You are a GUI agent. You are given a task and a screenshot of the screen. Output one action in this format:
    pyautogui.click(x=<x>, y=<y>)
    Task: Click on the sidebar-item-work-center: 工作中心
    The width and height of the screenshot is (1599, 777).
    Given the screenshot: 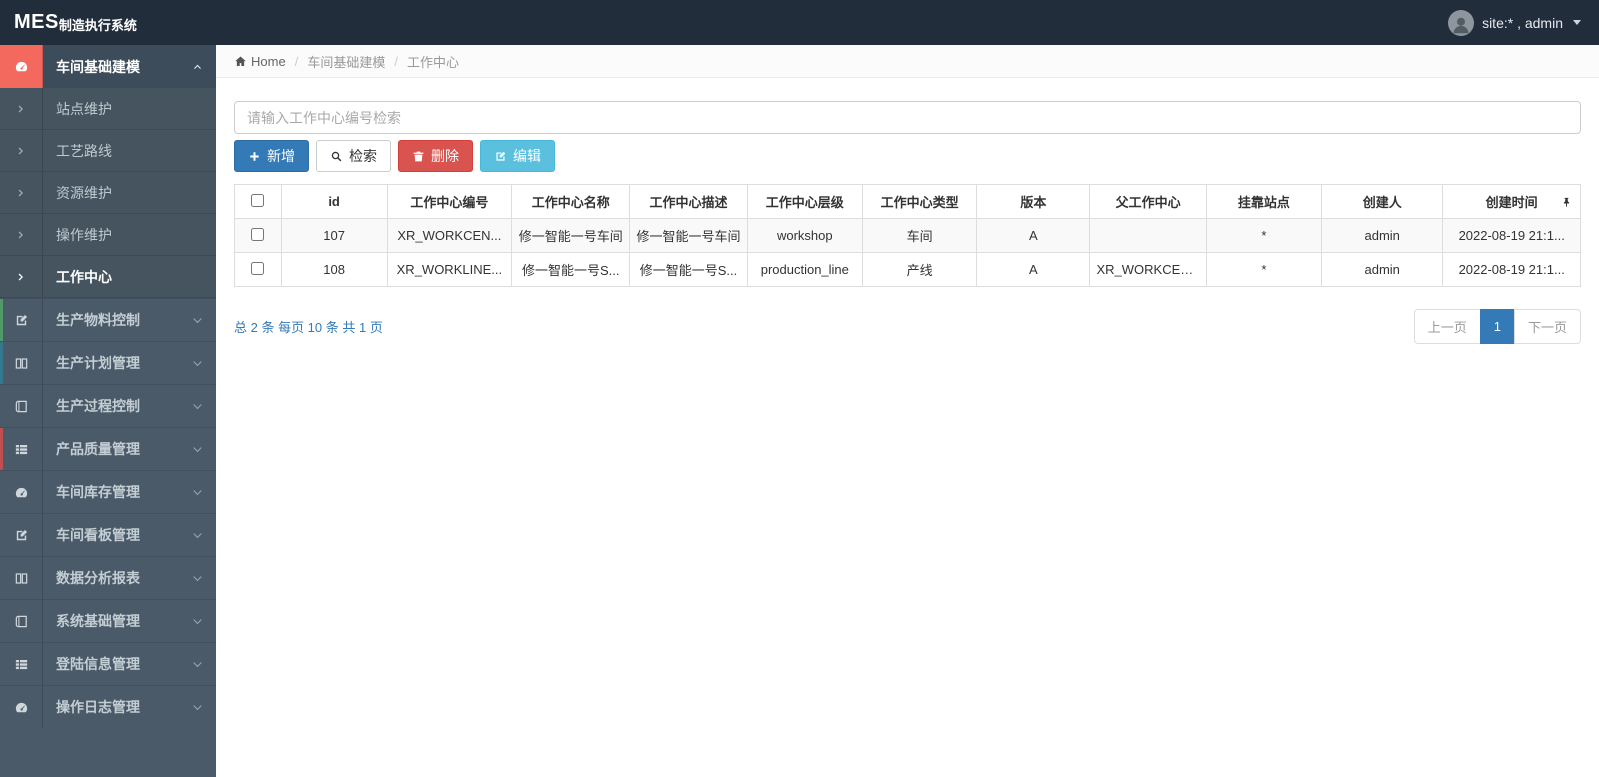 What is the action you would take?
    pyautogui.click(x=108, y=277)
    